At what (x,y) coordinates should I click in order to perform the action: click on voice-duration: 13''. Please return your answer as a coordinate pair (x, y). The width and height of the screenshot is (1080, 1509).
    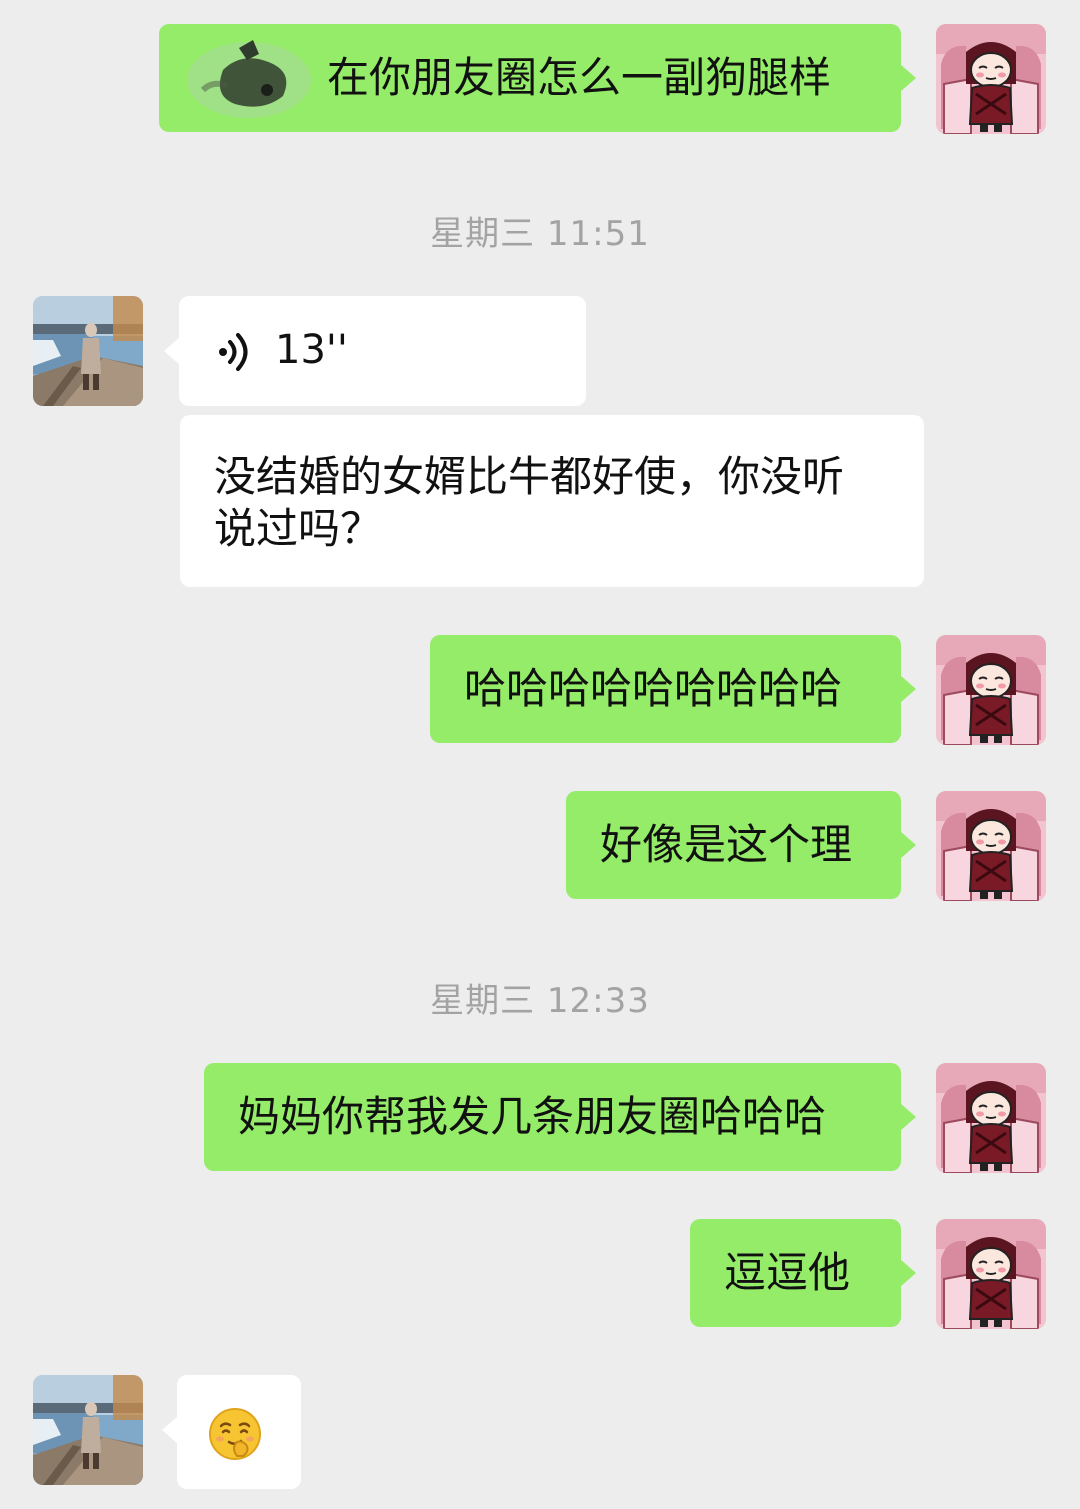
    Looking at the image, I should click on (311, 350).